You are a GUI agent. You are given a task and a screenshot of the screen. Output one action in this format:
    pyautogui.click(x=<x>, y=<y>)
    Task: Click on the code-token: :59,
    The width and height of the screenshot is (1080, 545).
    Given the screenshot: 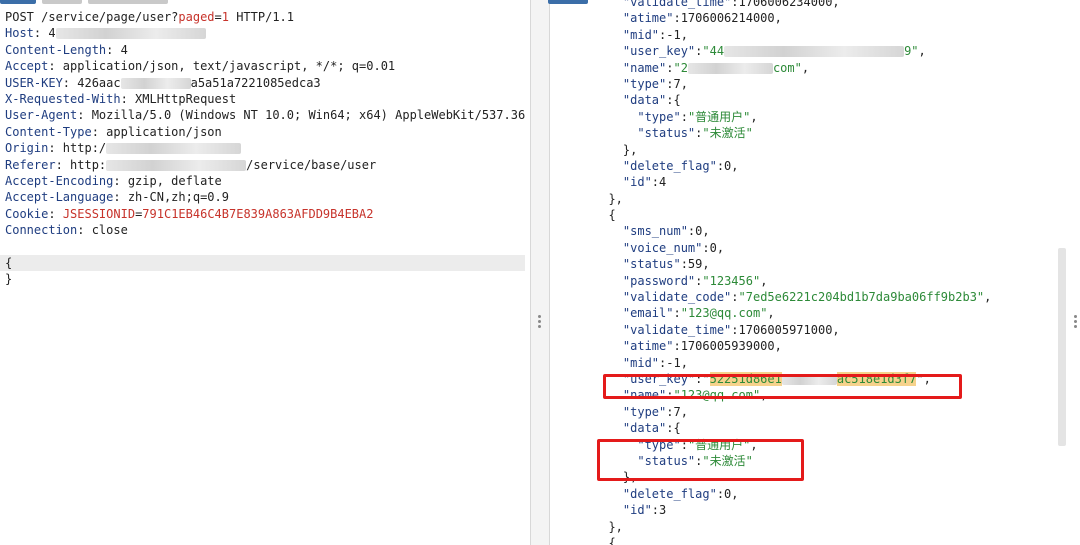 What is the action you would take?
    pyautogui.click(x=695, y=264)
    